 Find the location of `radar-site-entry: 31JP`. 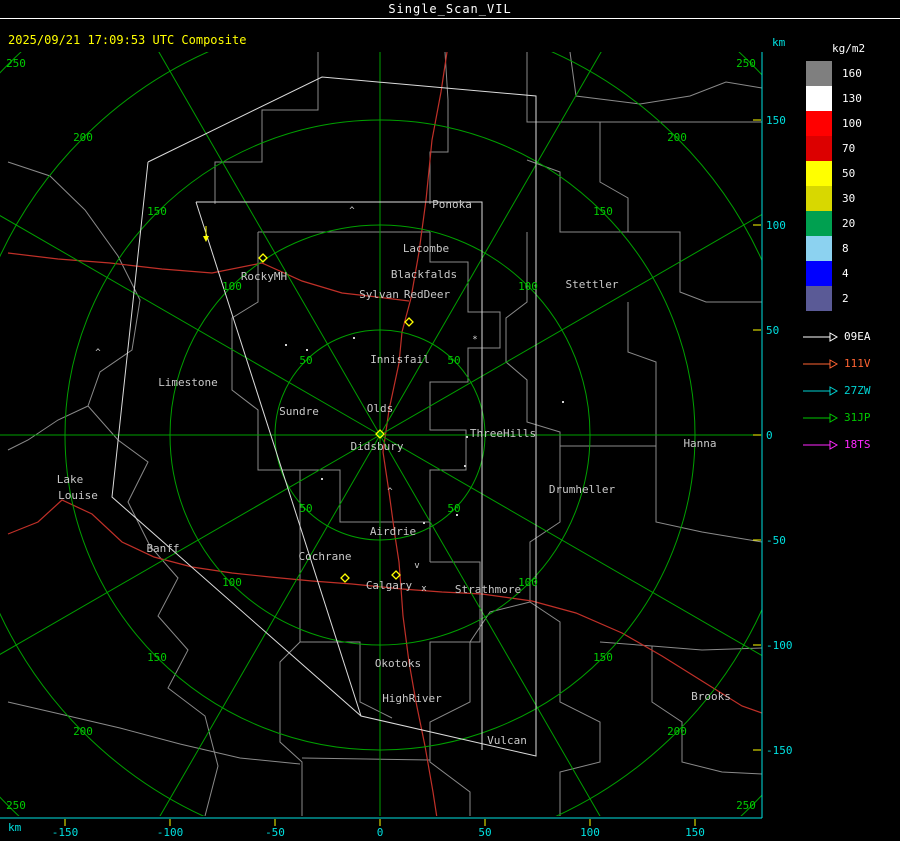

radar-site-entry: 31JP is located at coordinates (850, 417).